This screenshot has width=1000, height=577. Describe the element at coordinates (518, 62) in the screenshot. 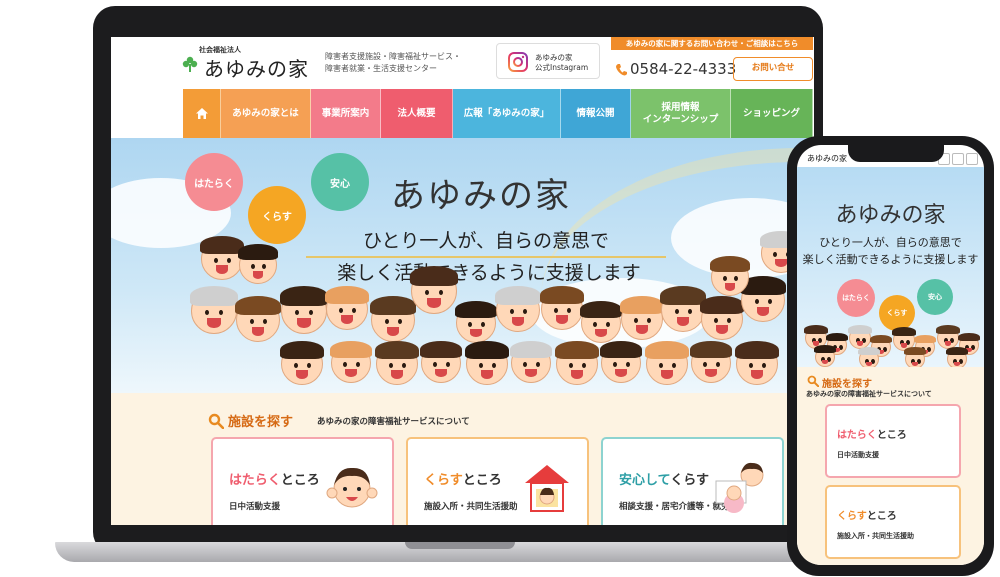

I see `instagram-icon` at that location.